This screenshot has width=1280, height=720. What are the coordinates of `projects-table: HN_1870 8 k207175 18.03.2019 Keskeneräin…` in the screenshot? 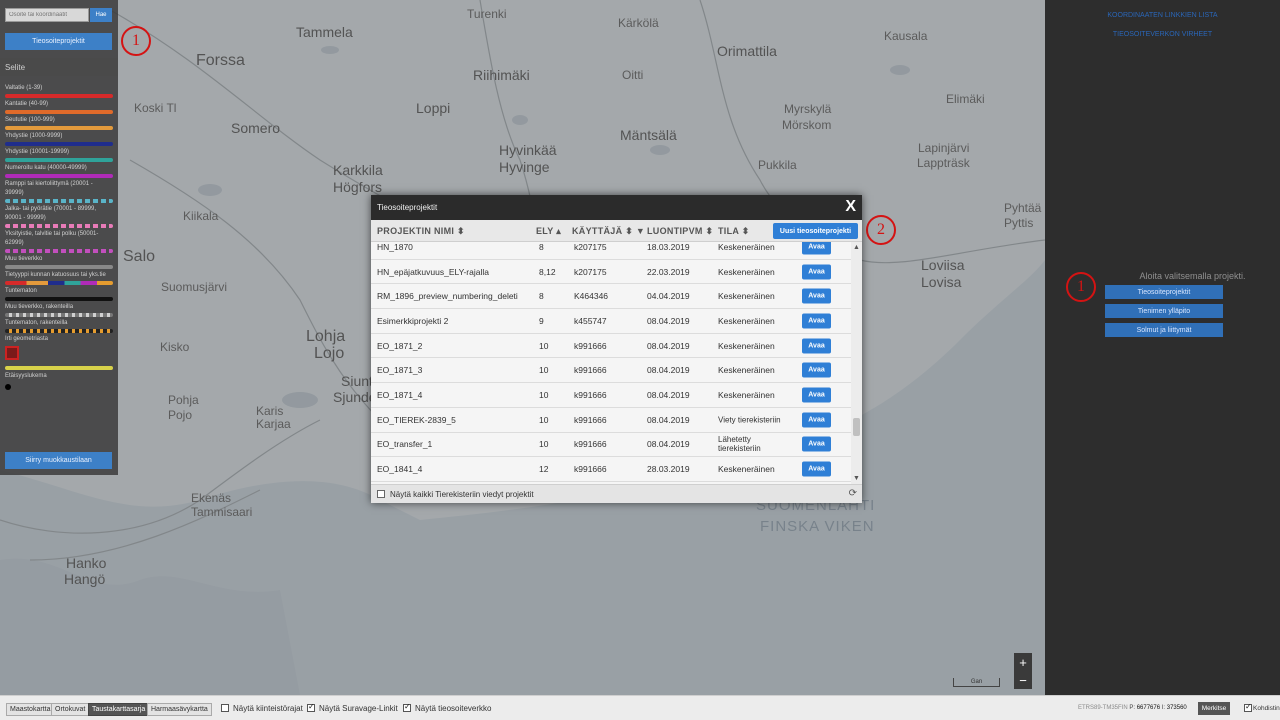 It's located at (611, 363).